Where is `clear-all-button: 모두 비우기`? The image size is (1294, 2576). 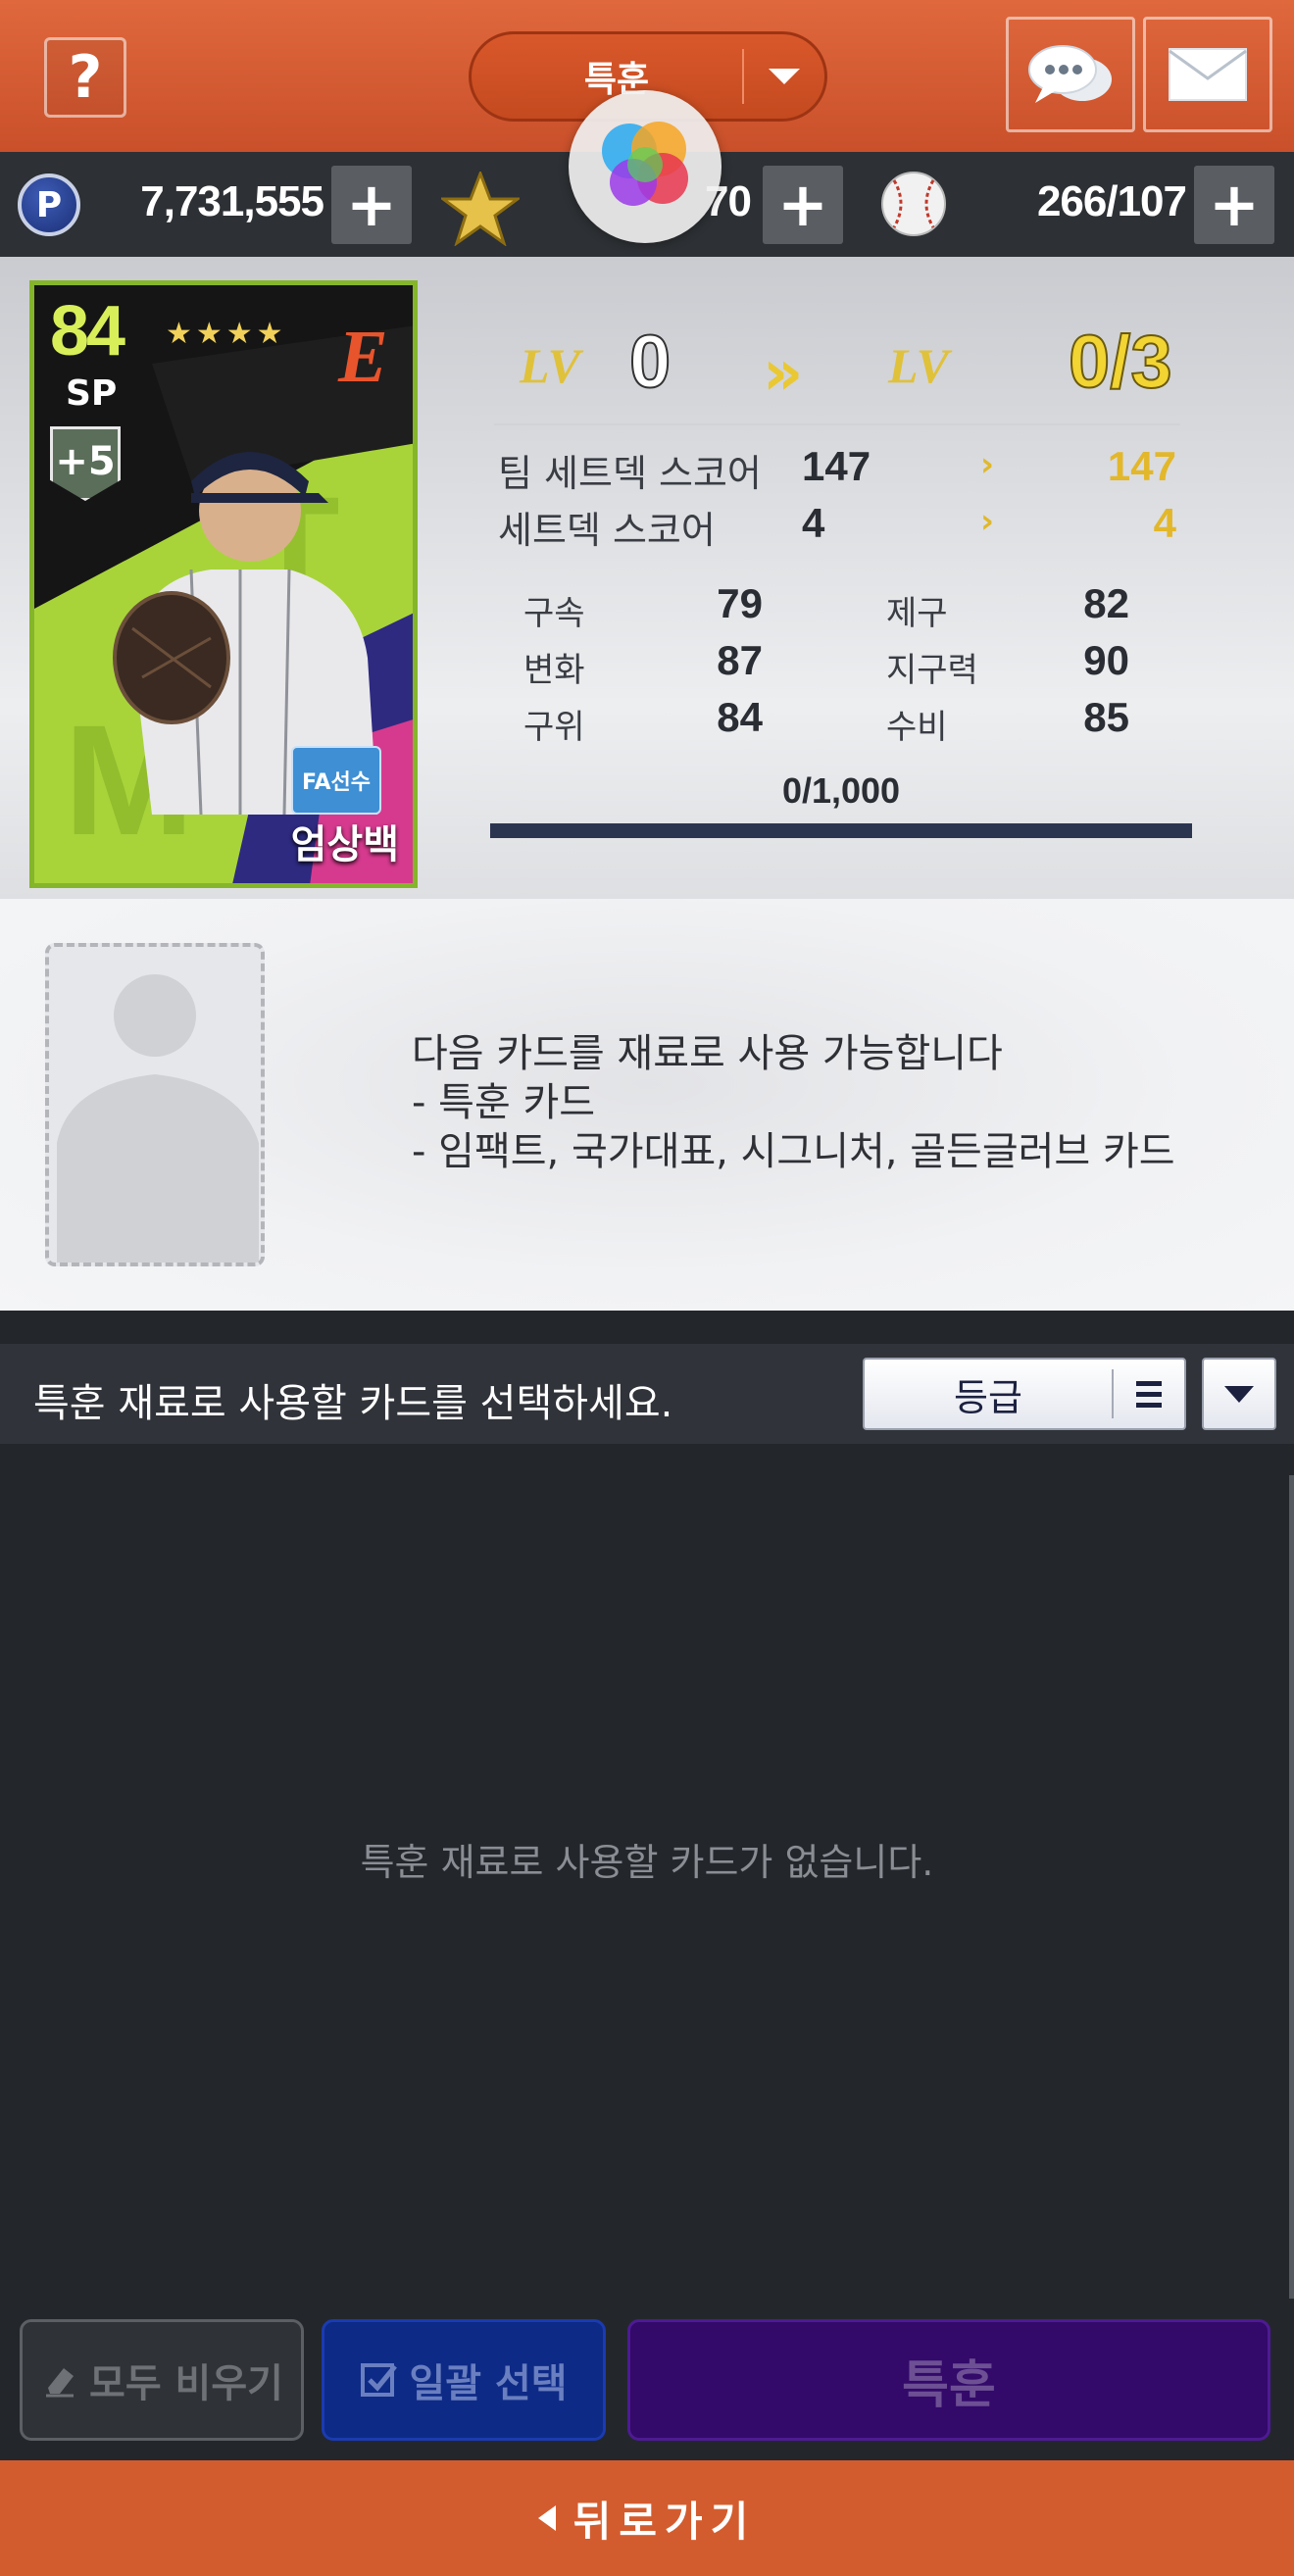
clear-all-button: 모두 비우기 is located at coordinates (162, 2380).